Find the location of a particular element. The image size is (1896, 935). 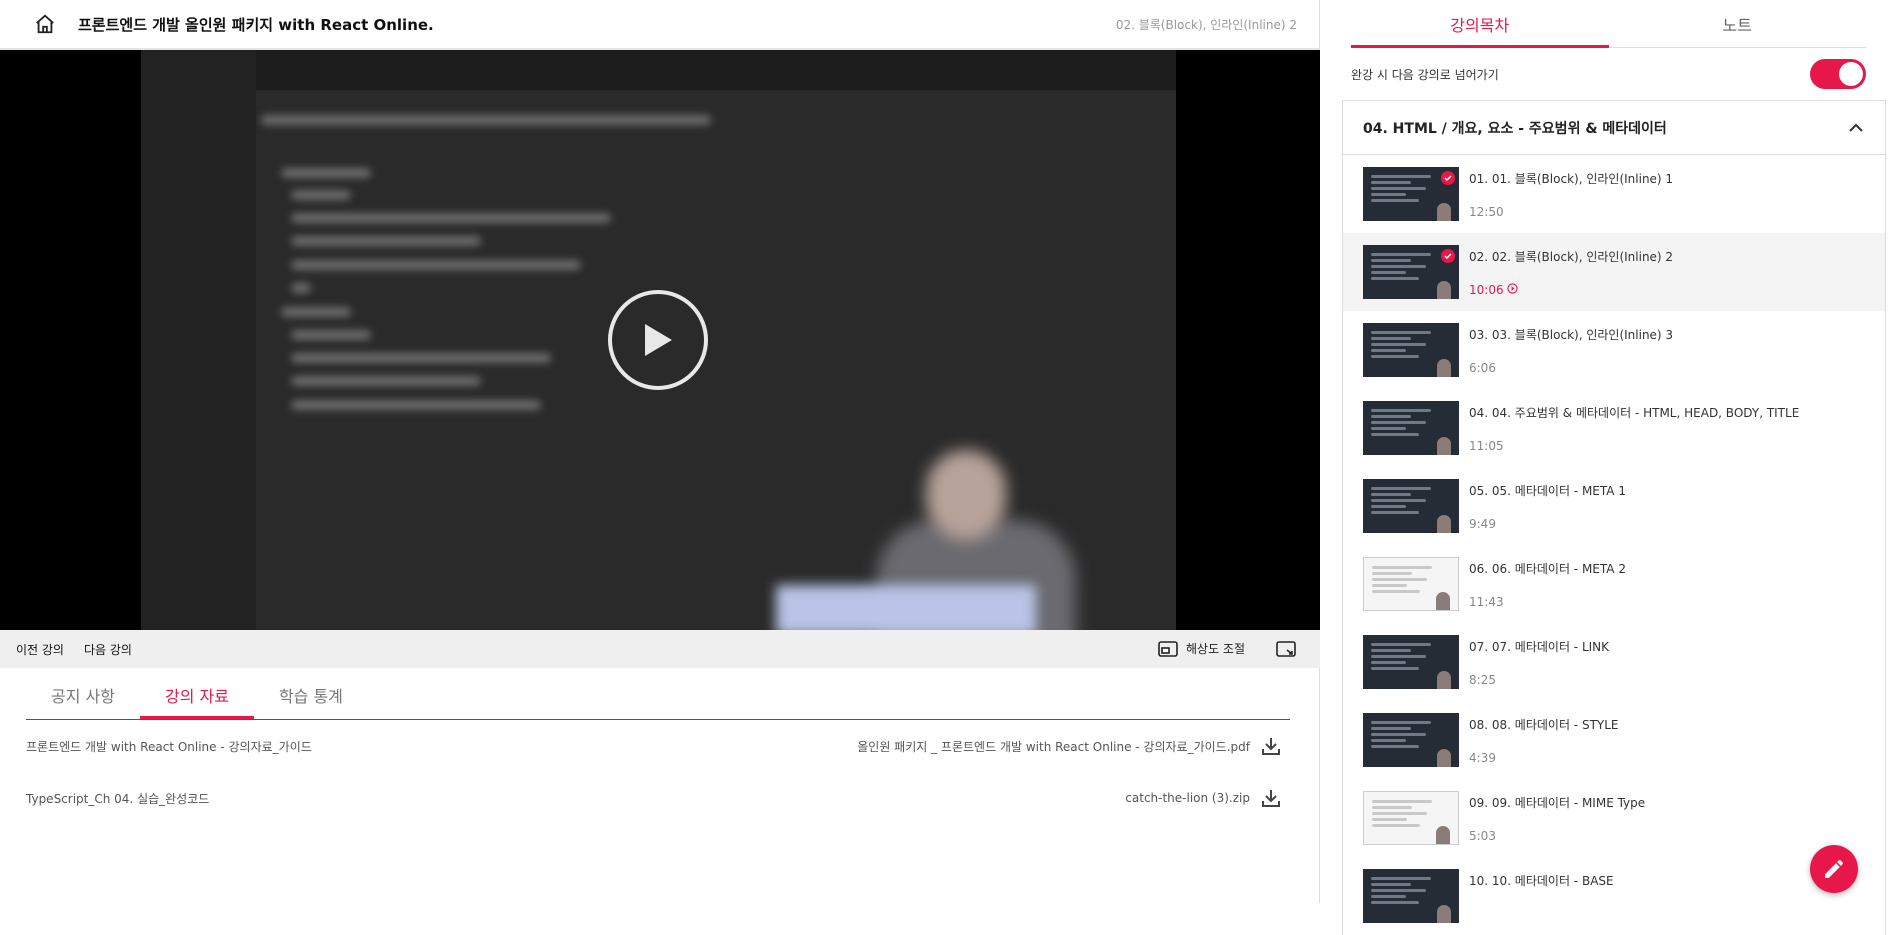

tab-curriculum: 강의목차 is located at coordinates (1480, 24).